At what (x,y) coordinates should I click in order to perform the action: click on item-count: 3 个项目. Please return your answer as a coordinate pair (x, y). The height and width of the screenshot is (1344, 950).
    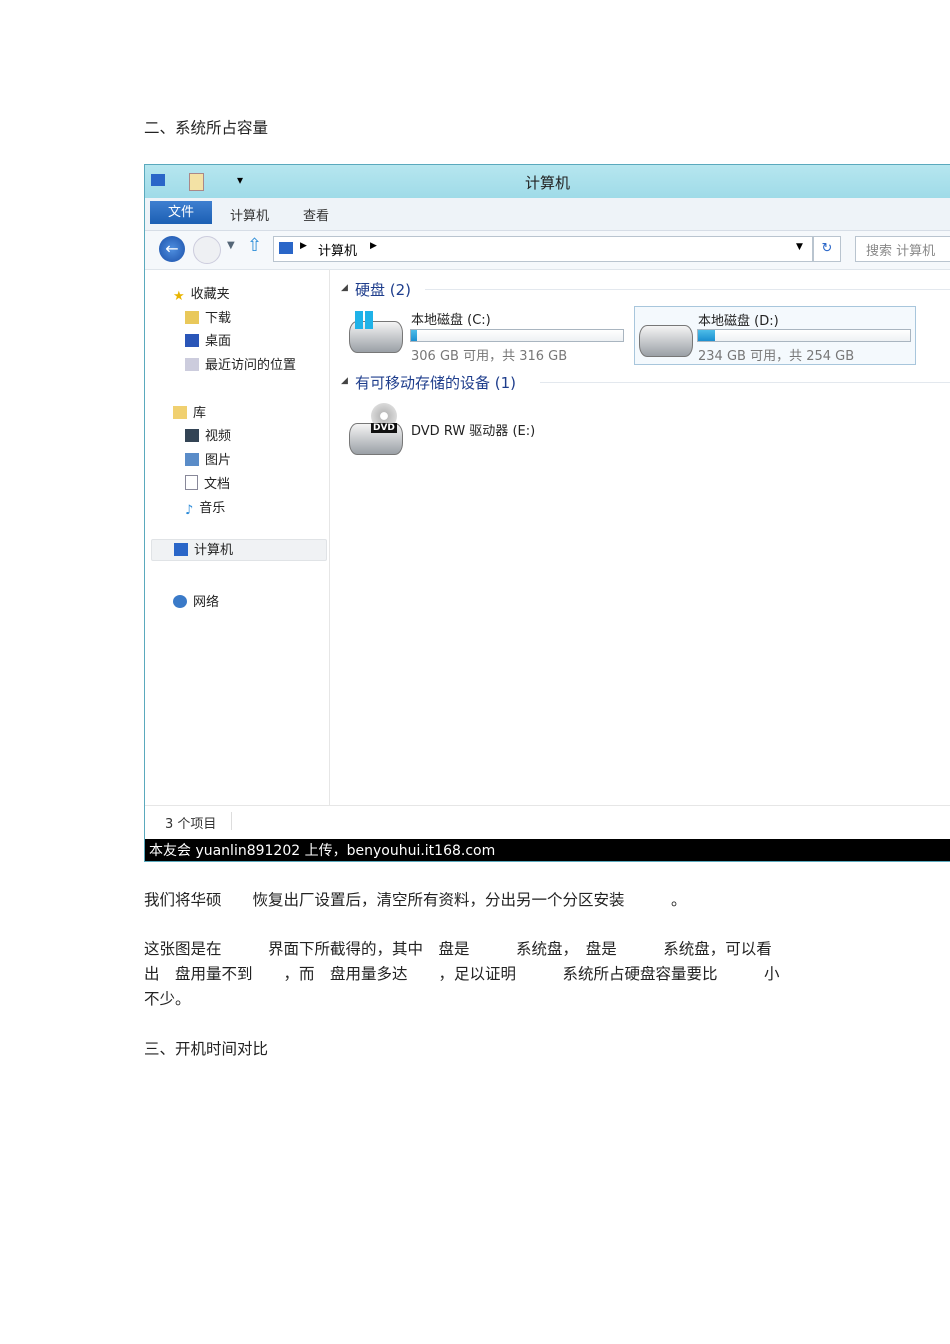
    Looking at the image, I should click on (191, 824).